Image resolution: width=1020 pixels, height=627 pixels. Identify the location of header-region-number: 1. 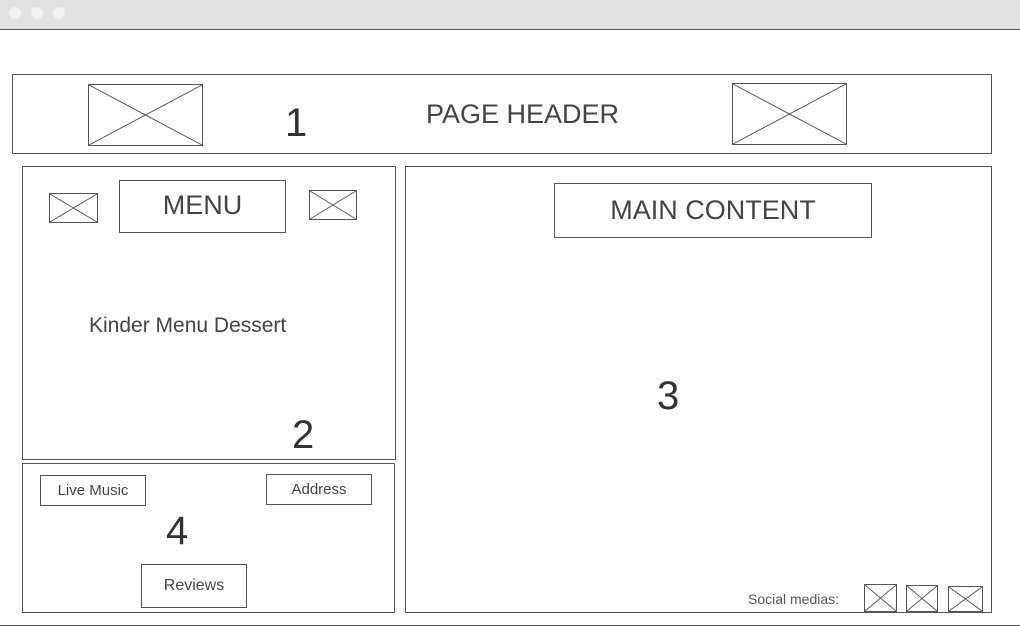
(296, 123).